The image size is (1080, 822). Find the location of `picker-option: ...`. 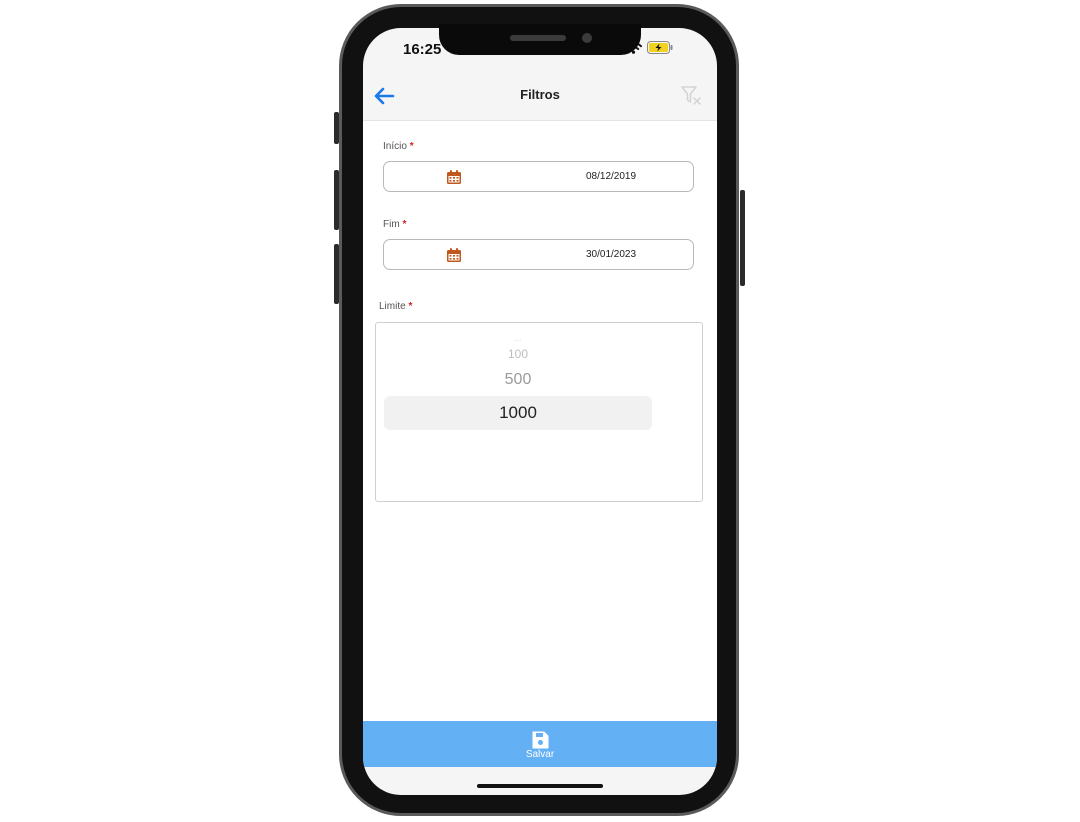

picker-option: ... is located at coordinates (518, 338).